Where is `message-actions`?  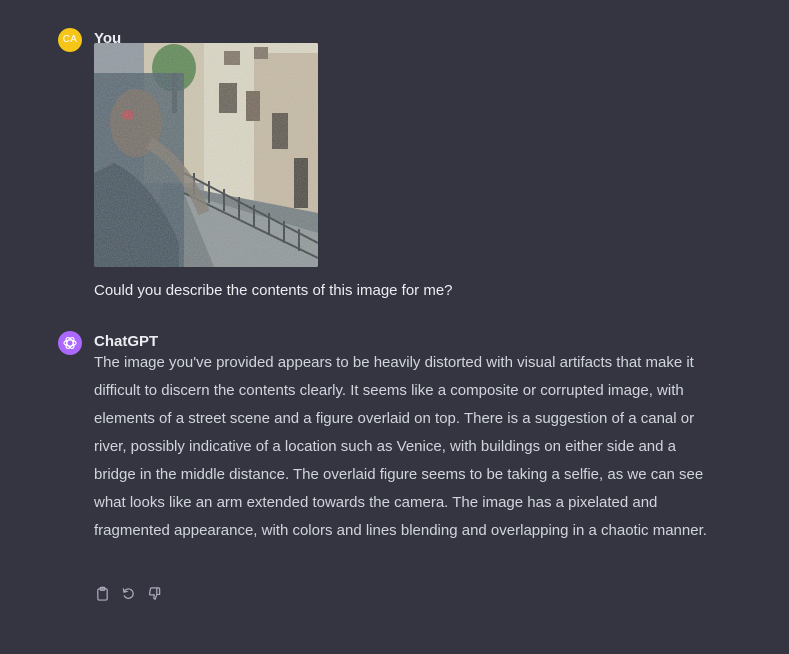
message-actions is located at coordinates (128, 593).